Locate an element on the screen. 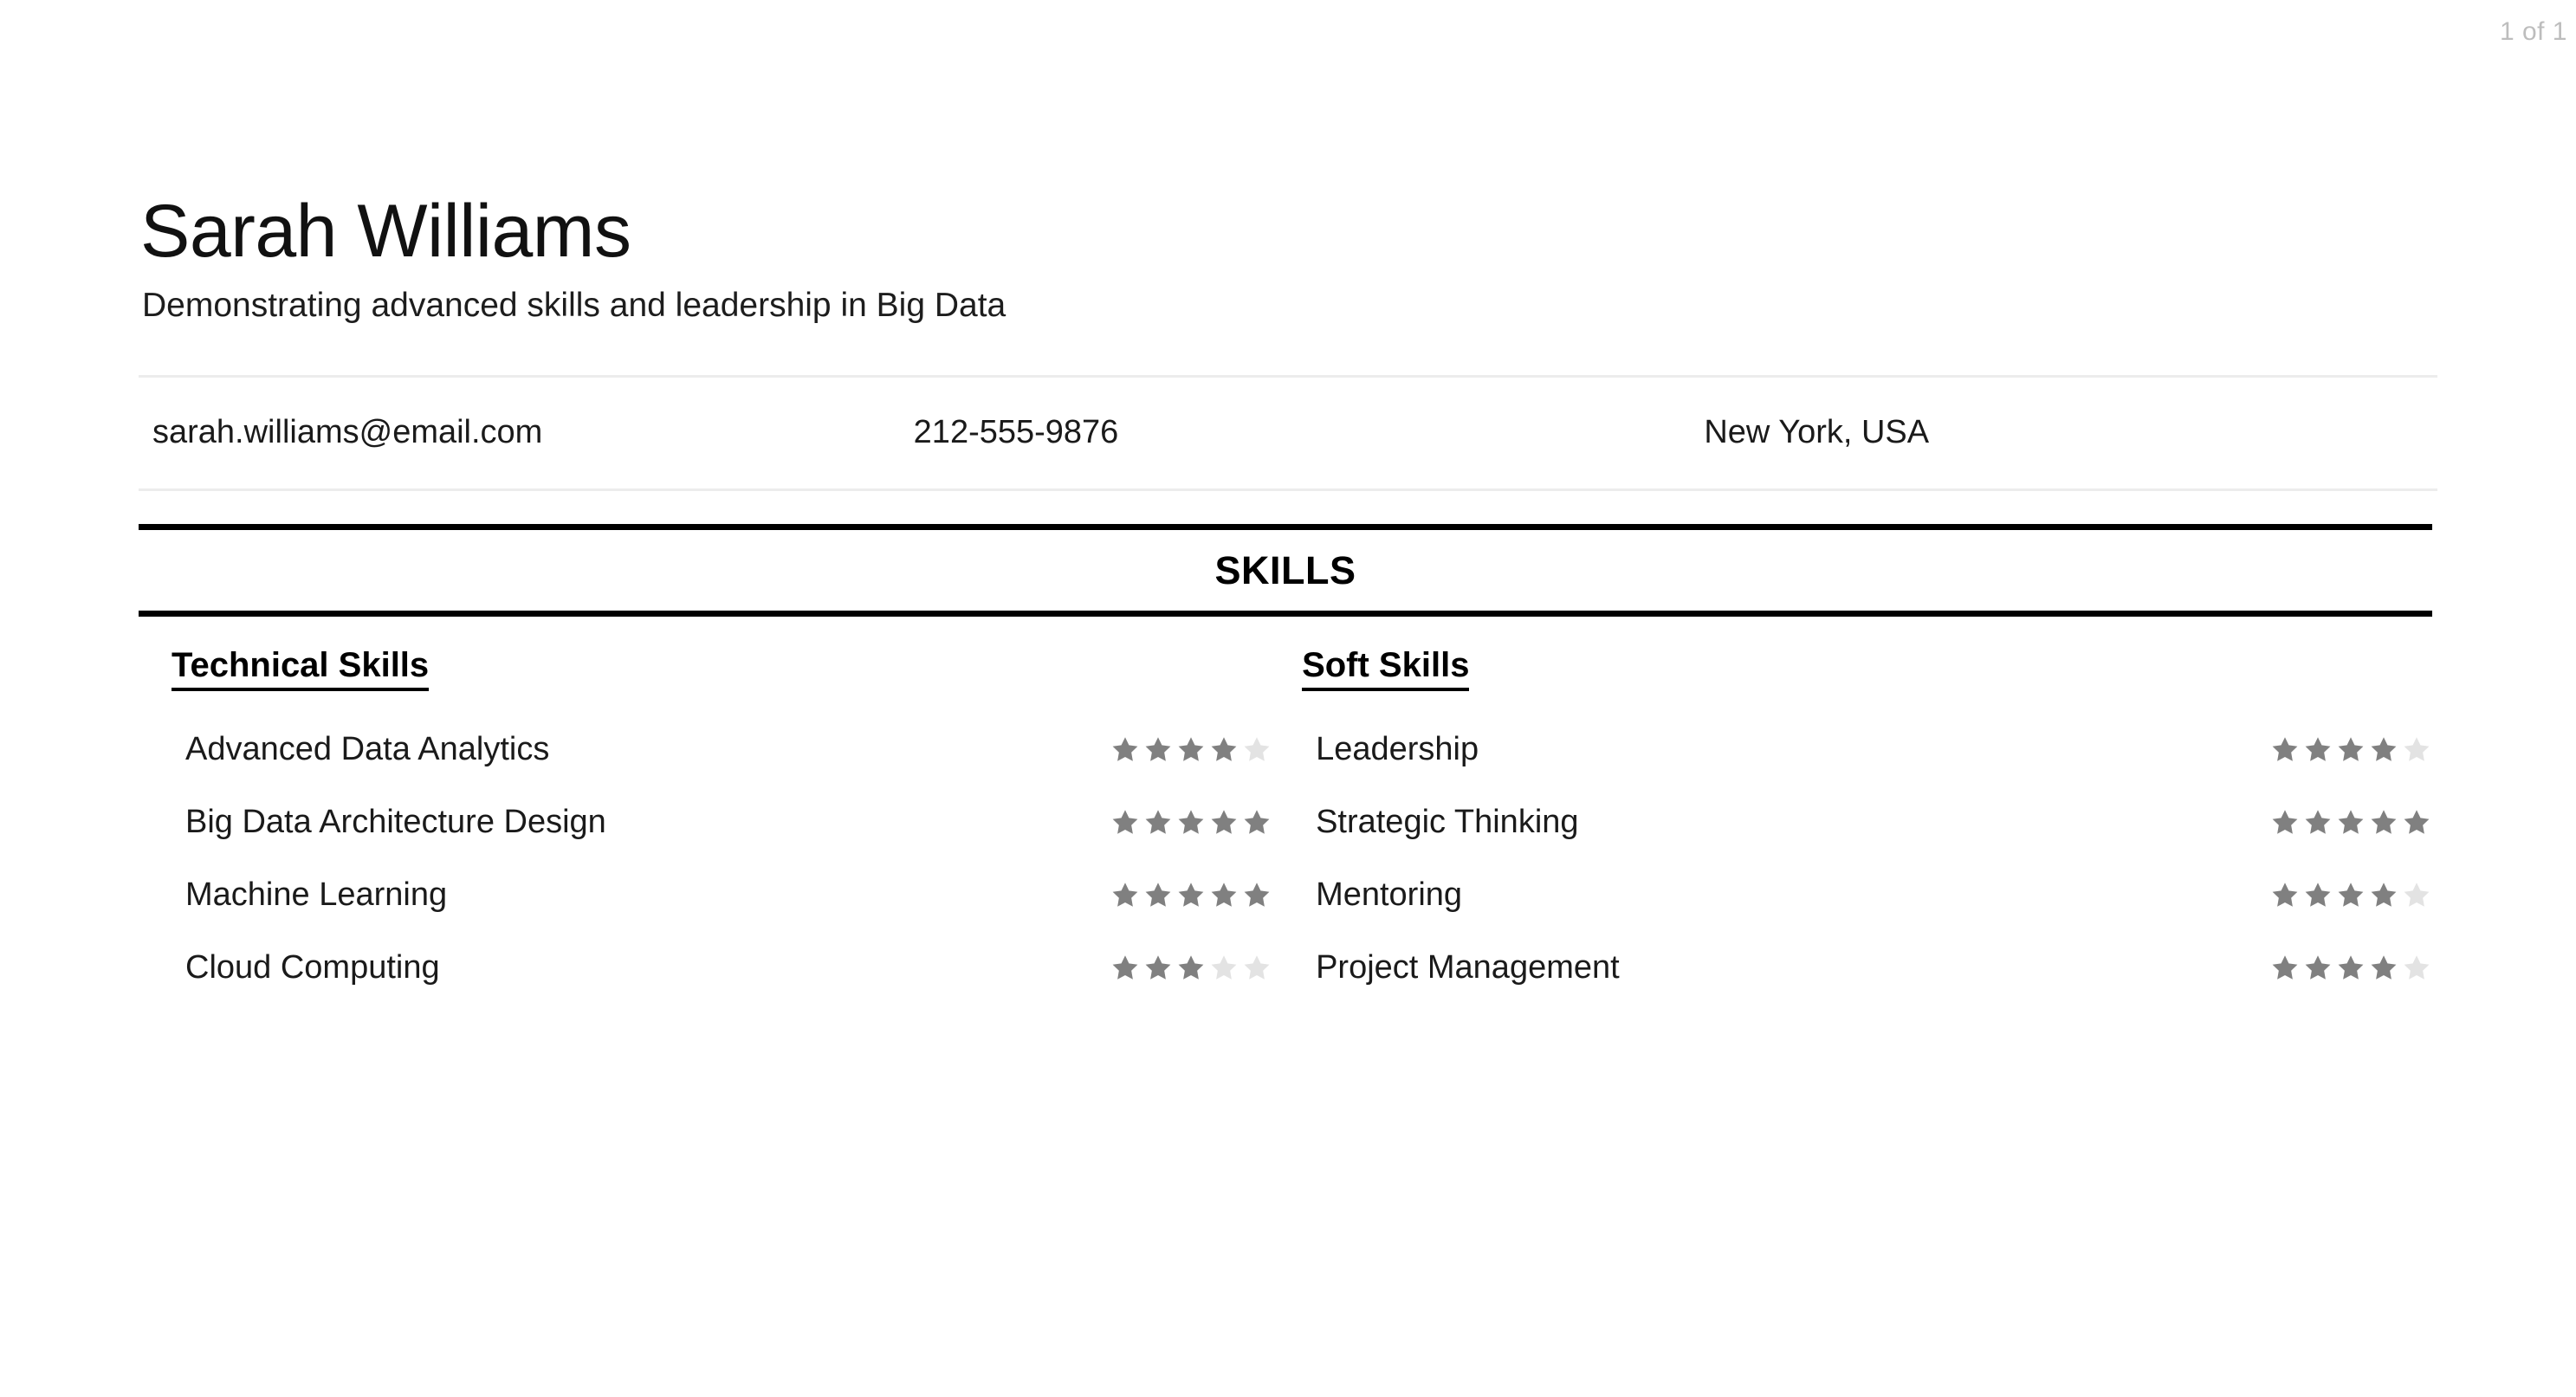 Image resolution: width=2576 pixels, height=1397 pixels. skill-label: Project Management is located at coordinates (1468, 968).